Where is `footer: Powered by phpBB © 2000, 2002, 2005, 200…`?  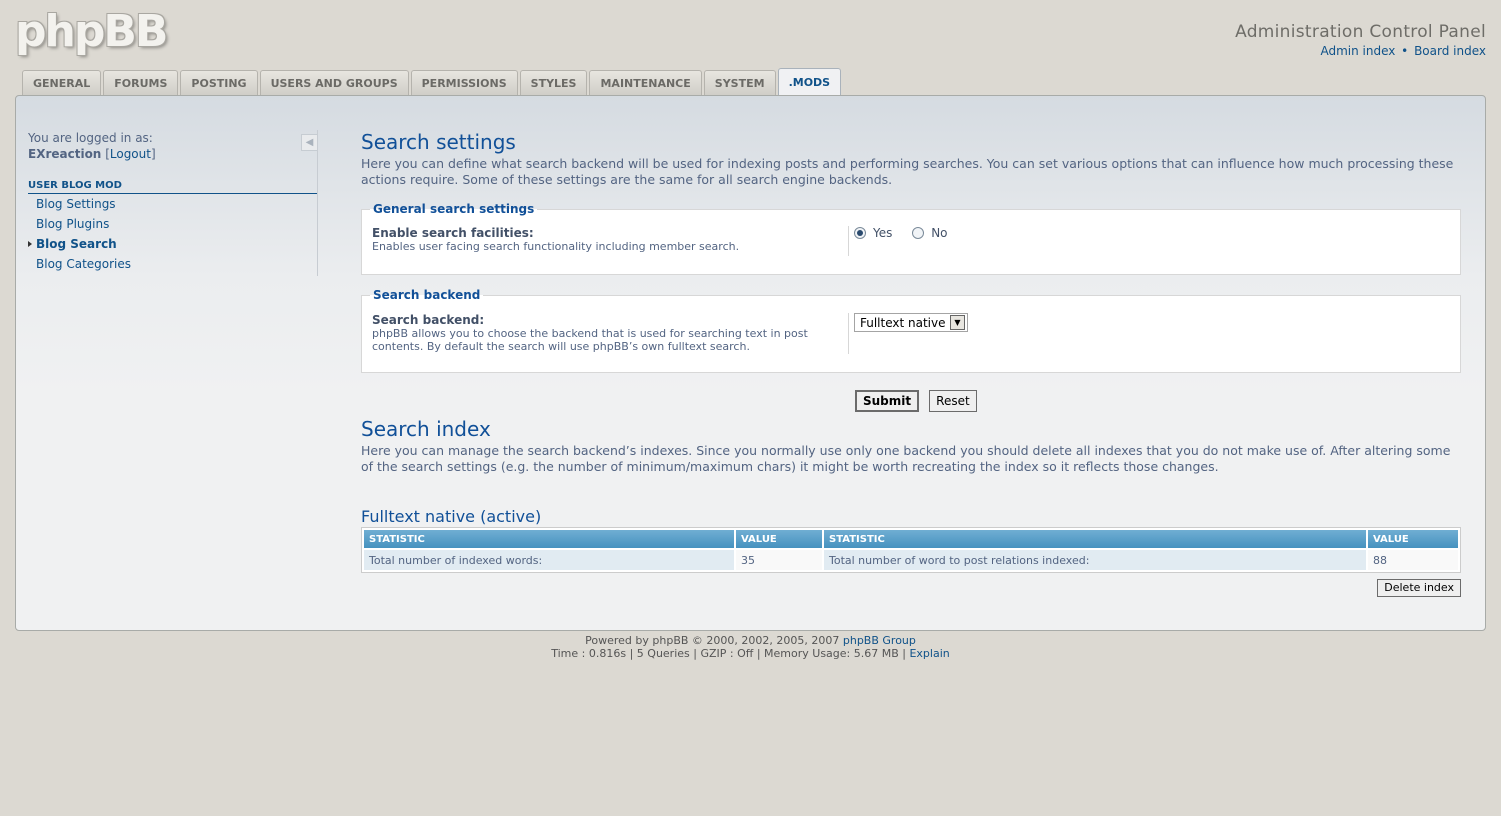
footer: Powered by phpBB © 2000, 2002, 2005, 200… is located at coordinates (750, 647).